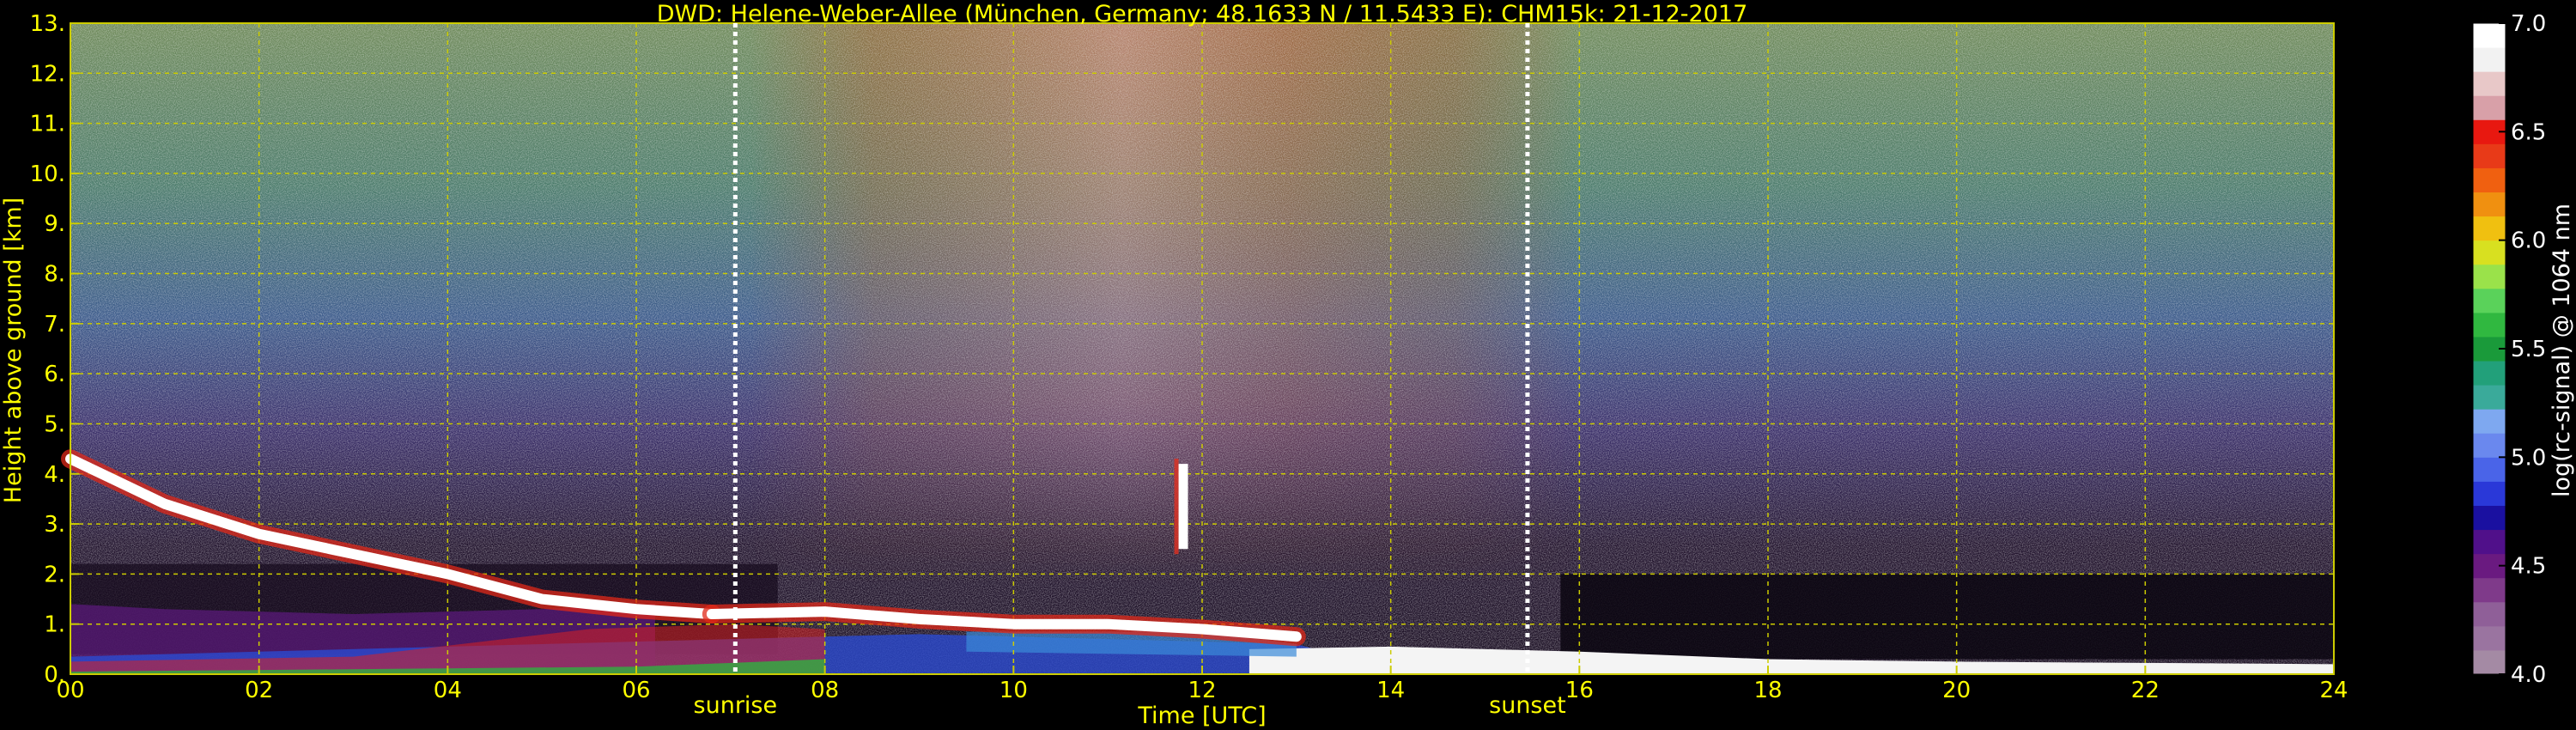  What do you see at coordinates (1390, 690) in the screenshot?
I see `x-tick-label: 14` at bounding box center [1390, 690].